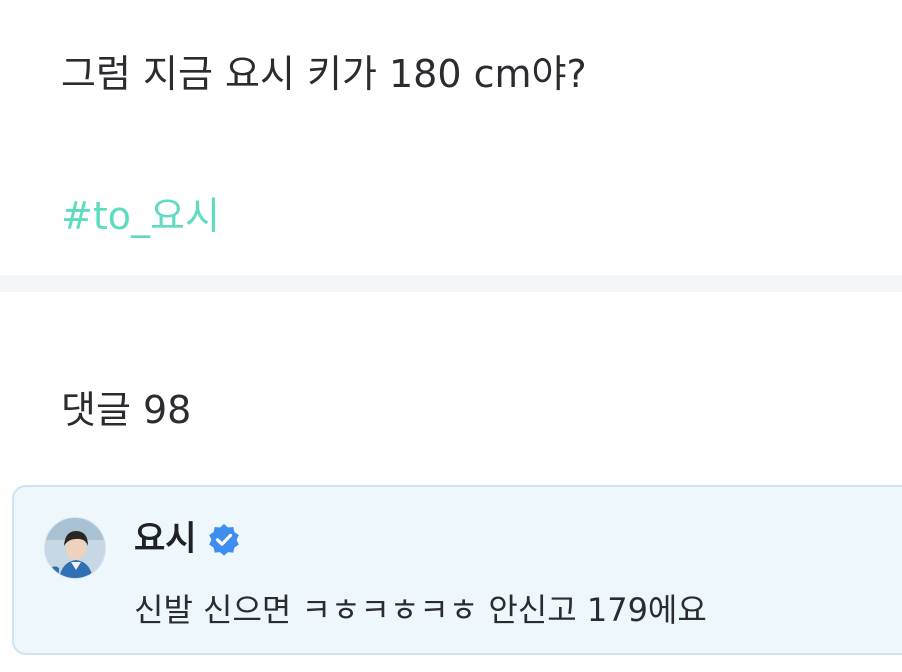  I want to click on comment-body-text: 신발 신으면 ㅋㅎㅋㅎㅋㅎ 안신고 179에요, so click(420, 610).